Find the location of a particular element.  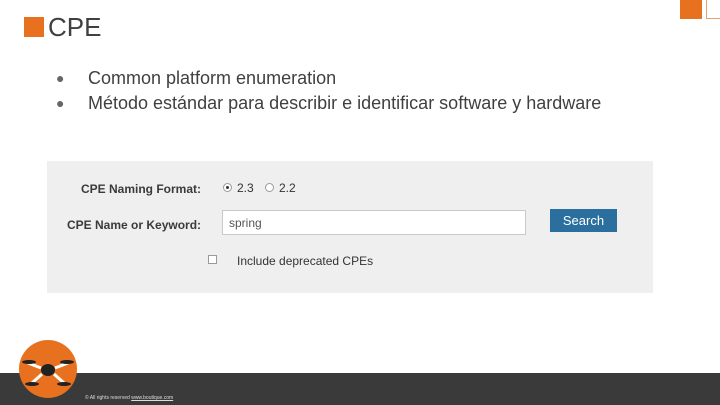

naming-format-label: CPE Naming Format: is located at coordinates (141, 189).